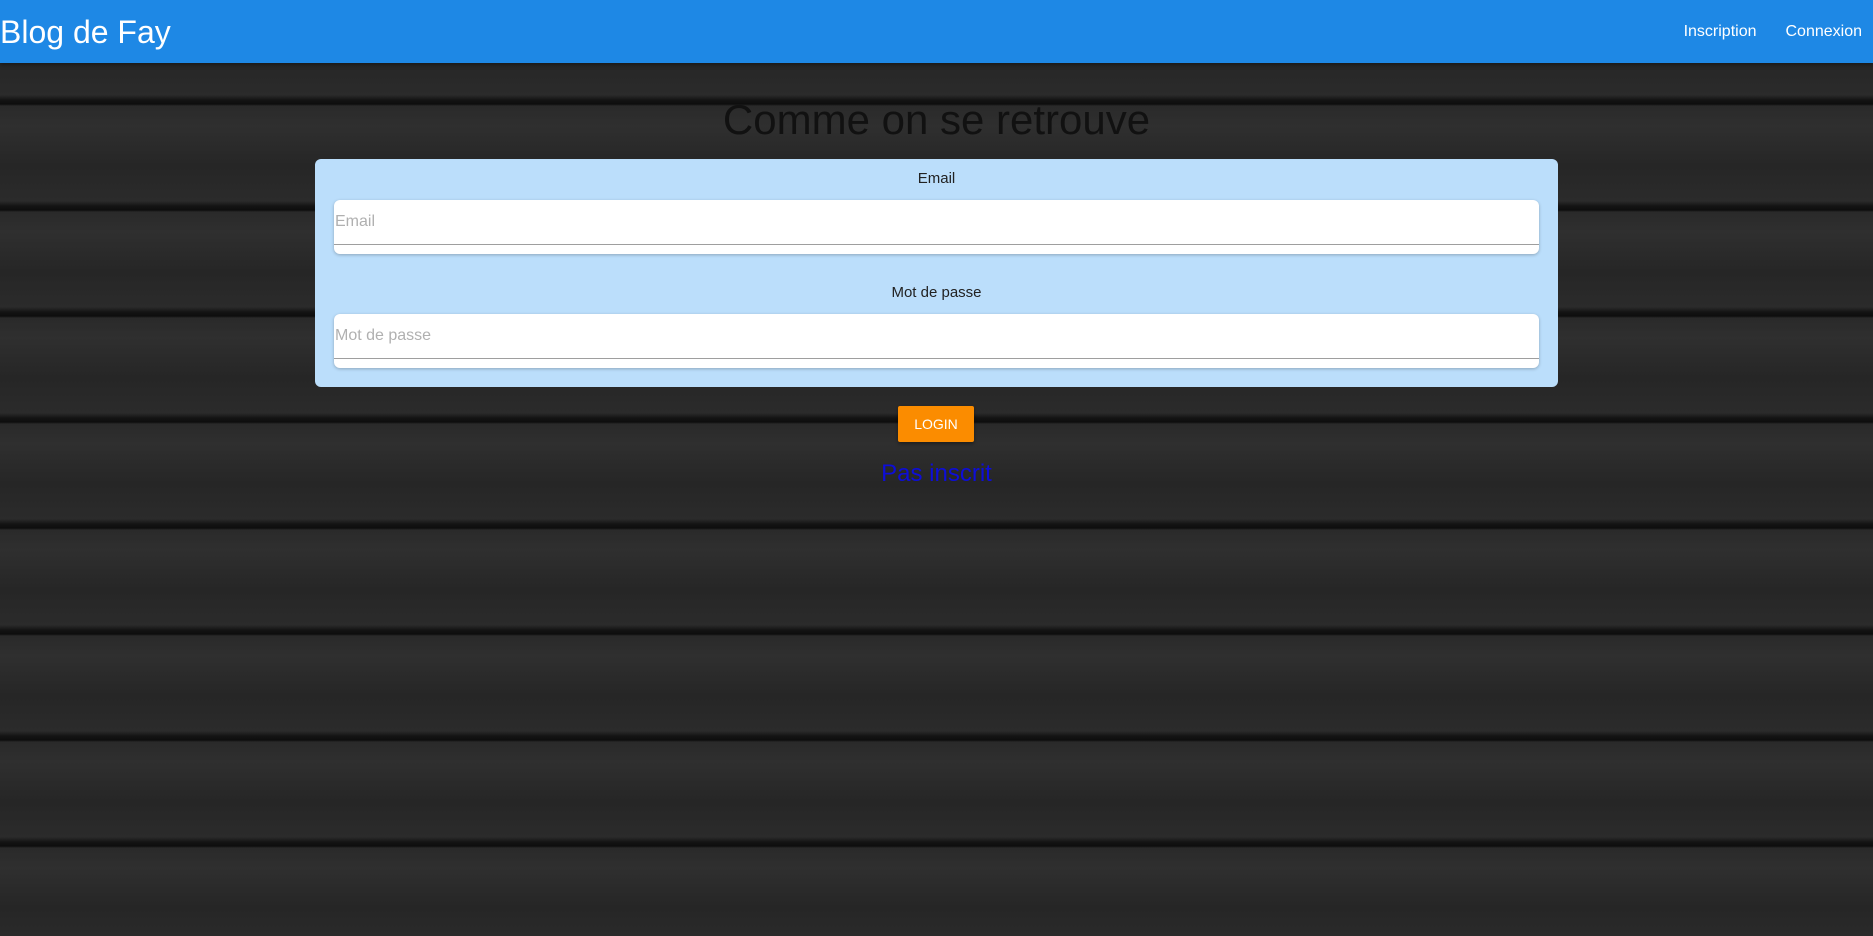 This screenshot has width=1873, height=936. Describe the element at coordinates (936, 31) in the screenshot. I see `top-navbar: Blog de Fay Inscription Connexion` at that location.